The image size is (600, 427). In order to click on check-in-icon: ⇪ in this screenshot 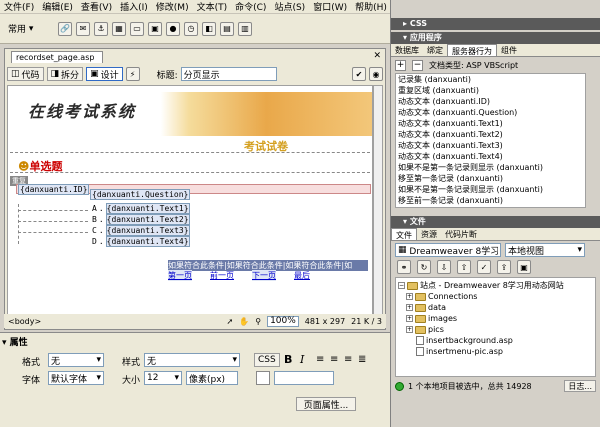, I will do `click(504, 267)`.